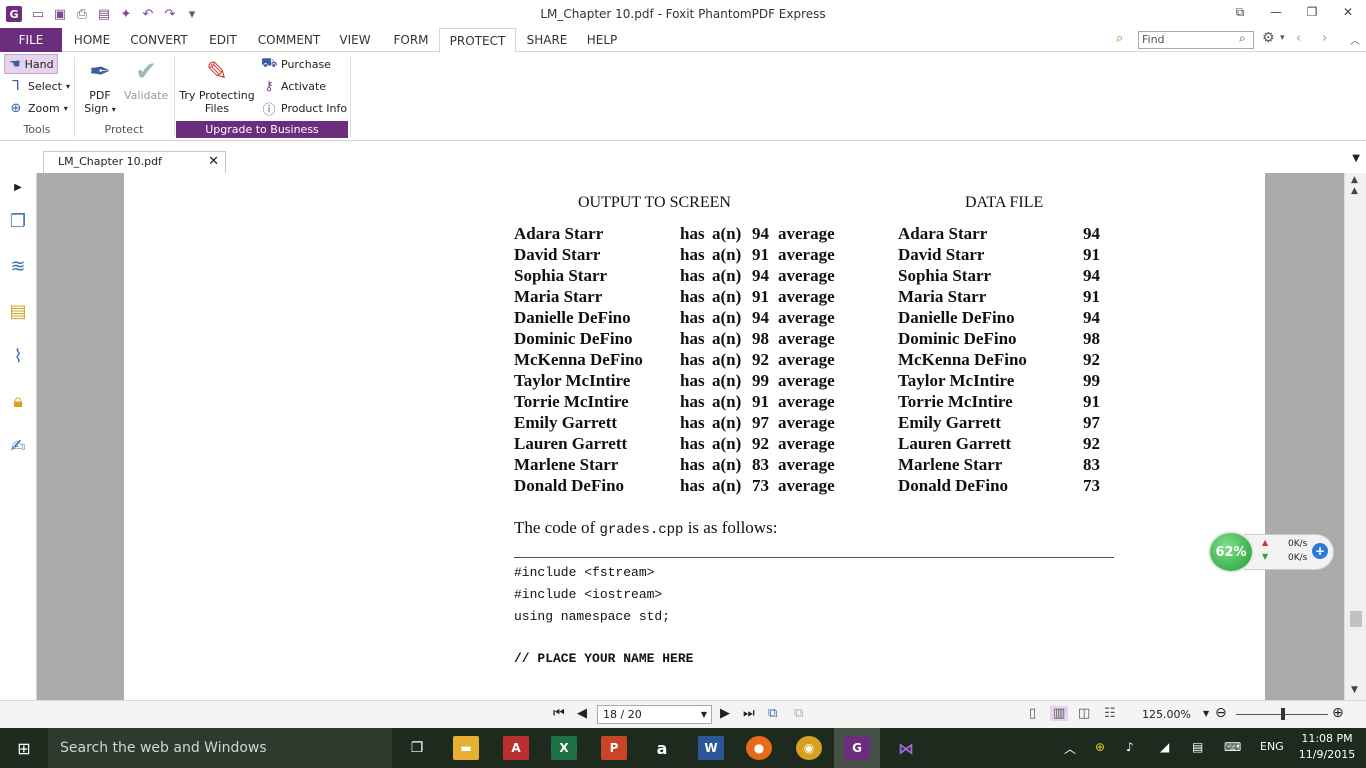  Describe the element at coordinates (134, 162) in the screenshot. I see `document-tab: LM_Chapter 10.pdf ✕` at that location.